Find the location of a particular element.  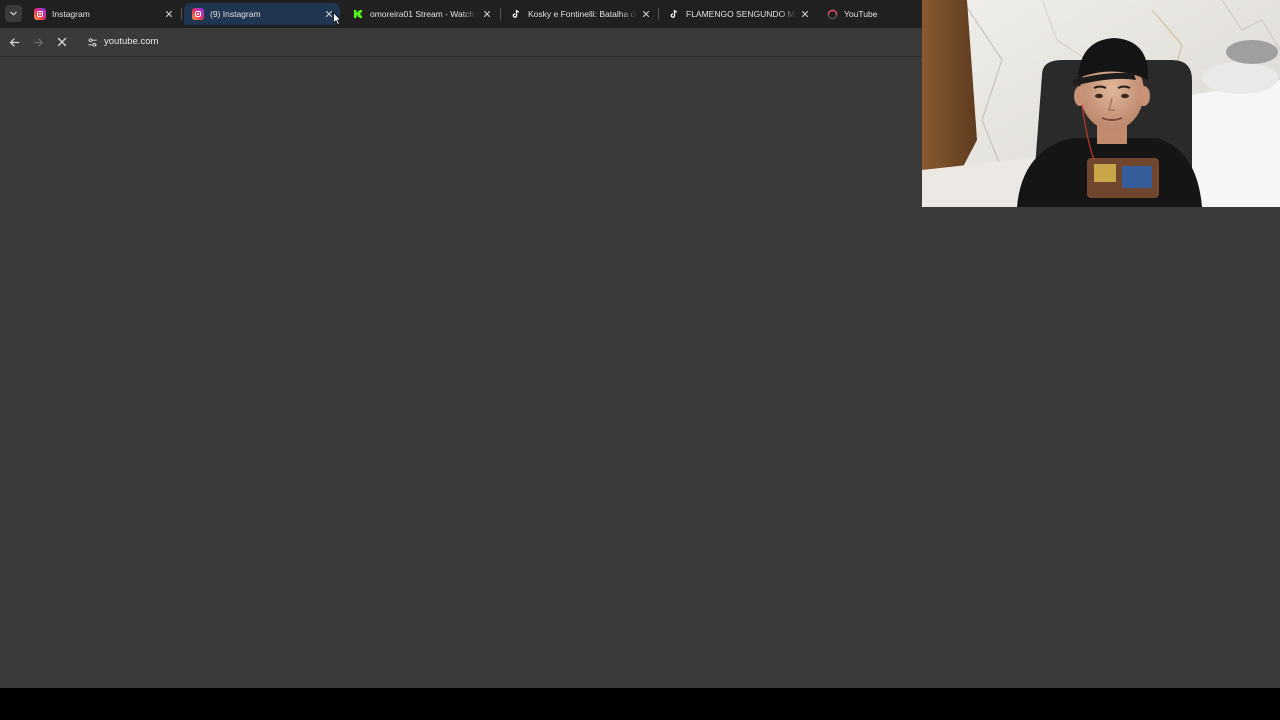

site-settings-button is located at coordinates (92, 42).